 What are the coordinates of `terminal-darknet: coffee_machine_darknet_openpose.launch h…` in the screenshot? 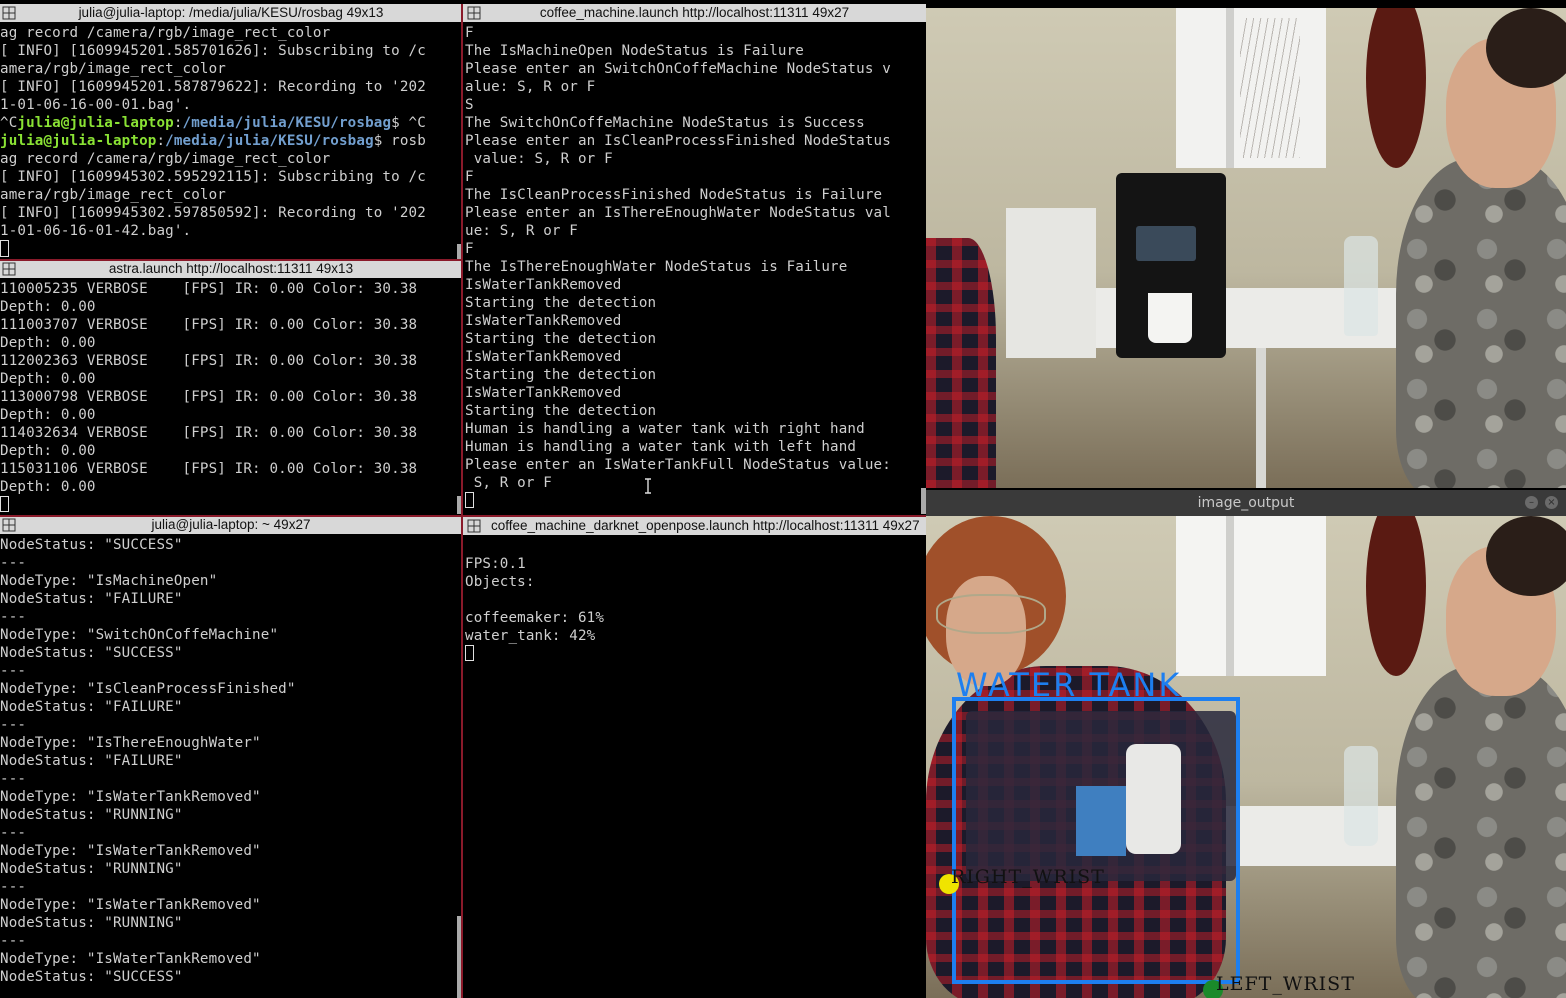 It's located at (694, 757).